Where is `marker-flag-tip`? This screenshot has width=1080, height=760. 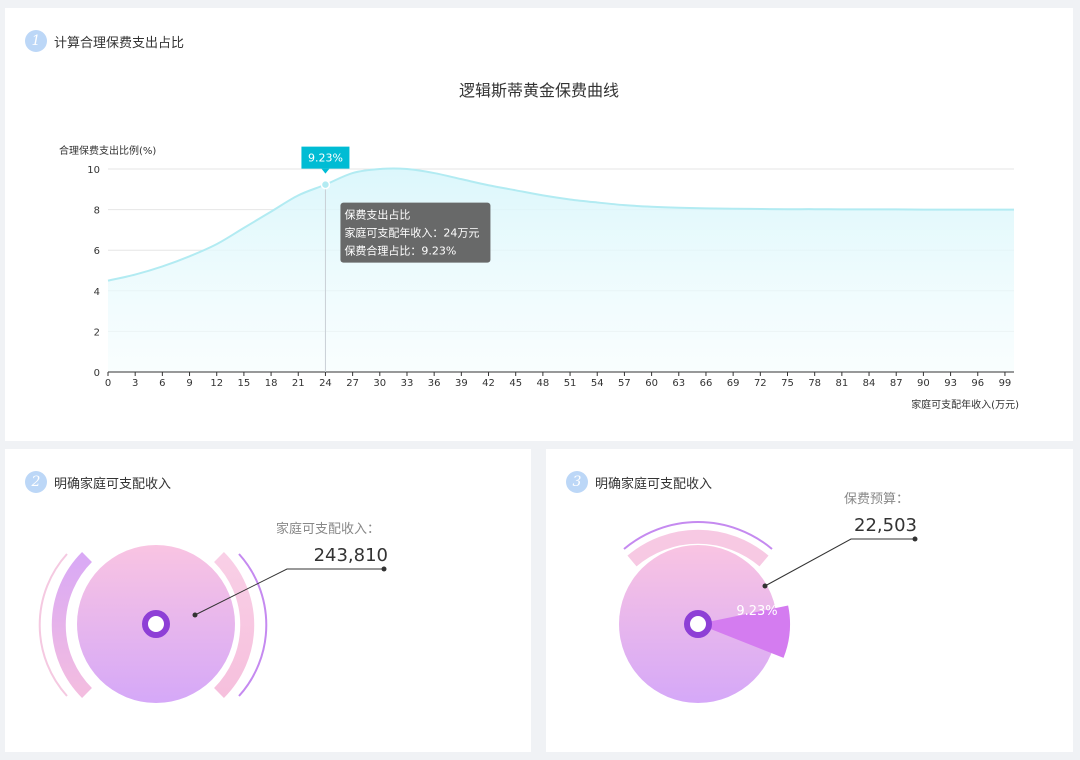
marker-flag-tip is located at coordinates (325, 171).